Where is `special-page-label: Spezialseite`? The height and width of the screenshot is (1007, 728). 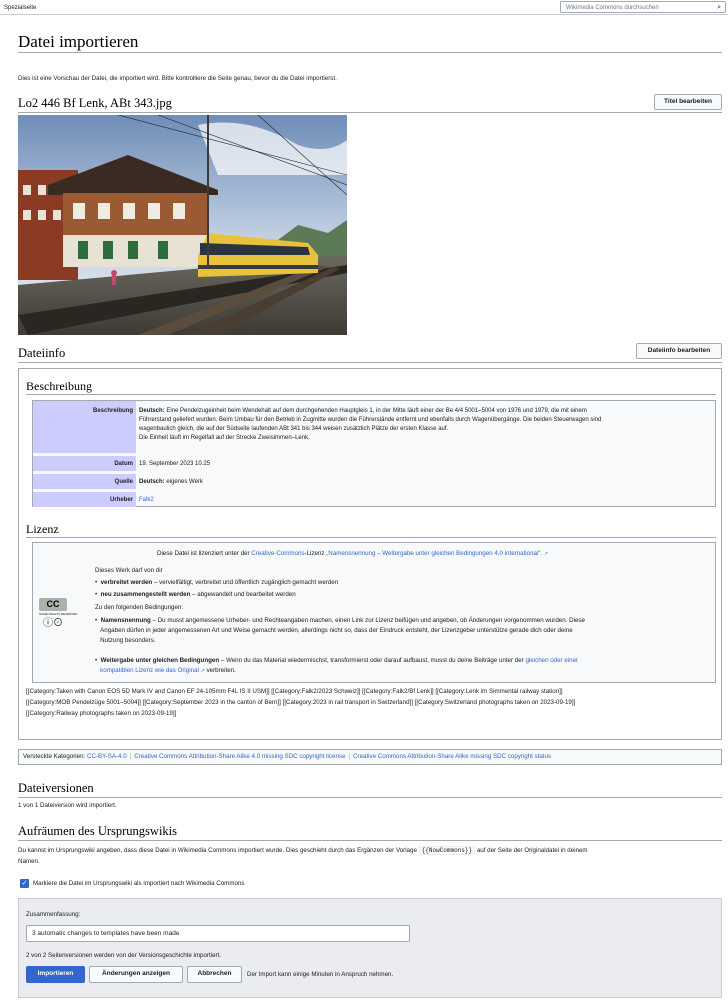
special-page-label: Spezialseite is located at coordinates (20, 8).